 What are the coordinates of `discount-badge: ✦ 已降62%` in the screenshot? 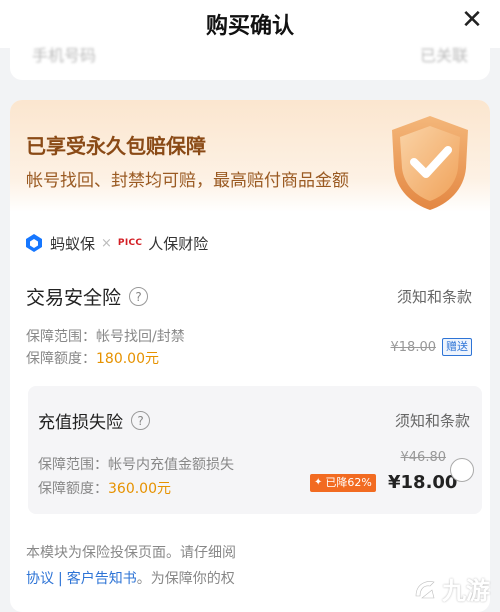 It's located at (343, 483).